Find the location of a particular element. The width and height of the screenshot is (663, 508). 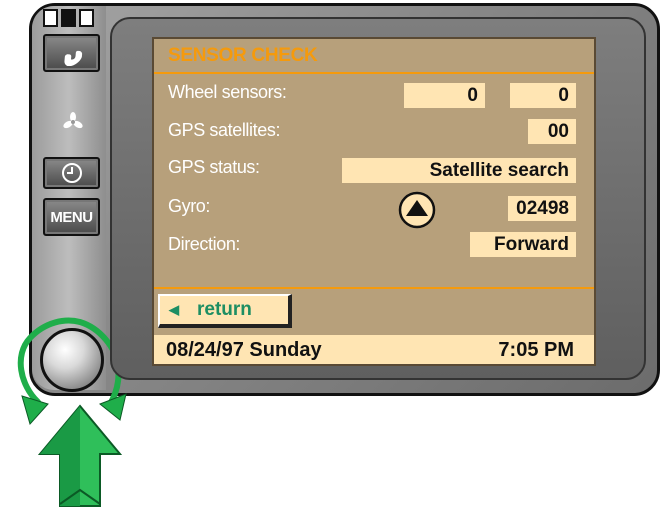

wheel-sensors-label: Wheel sensors: is located at coordinates (227, 92).